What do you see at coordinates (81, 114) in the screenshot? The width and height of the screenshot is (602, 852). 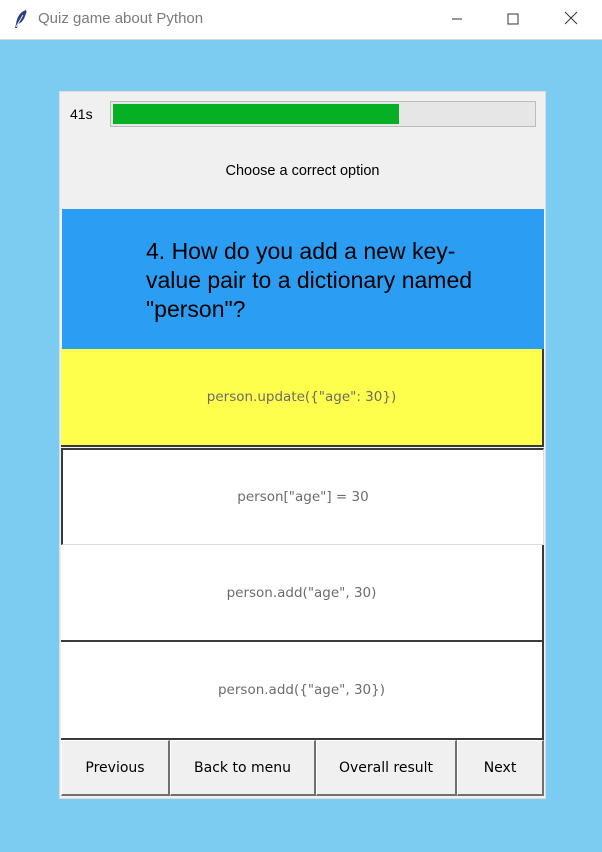 I see `timer-label: 41s` at bounding box center [81, 114].